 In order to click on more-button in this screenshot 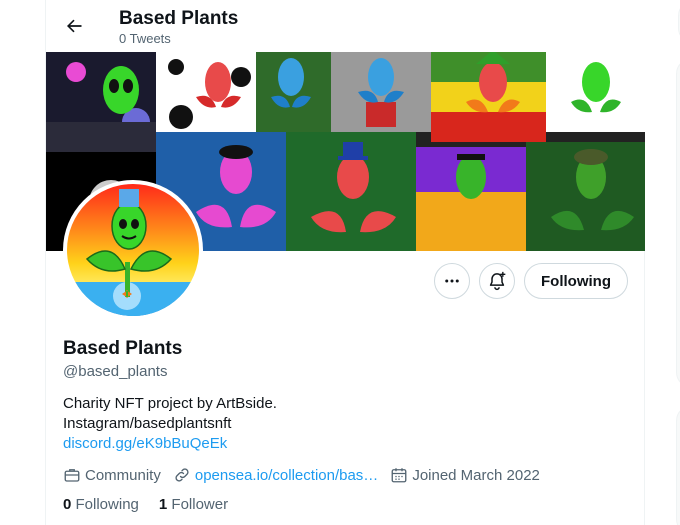, I will do `click(452, 281)`.